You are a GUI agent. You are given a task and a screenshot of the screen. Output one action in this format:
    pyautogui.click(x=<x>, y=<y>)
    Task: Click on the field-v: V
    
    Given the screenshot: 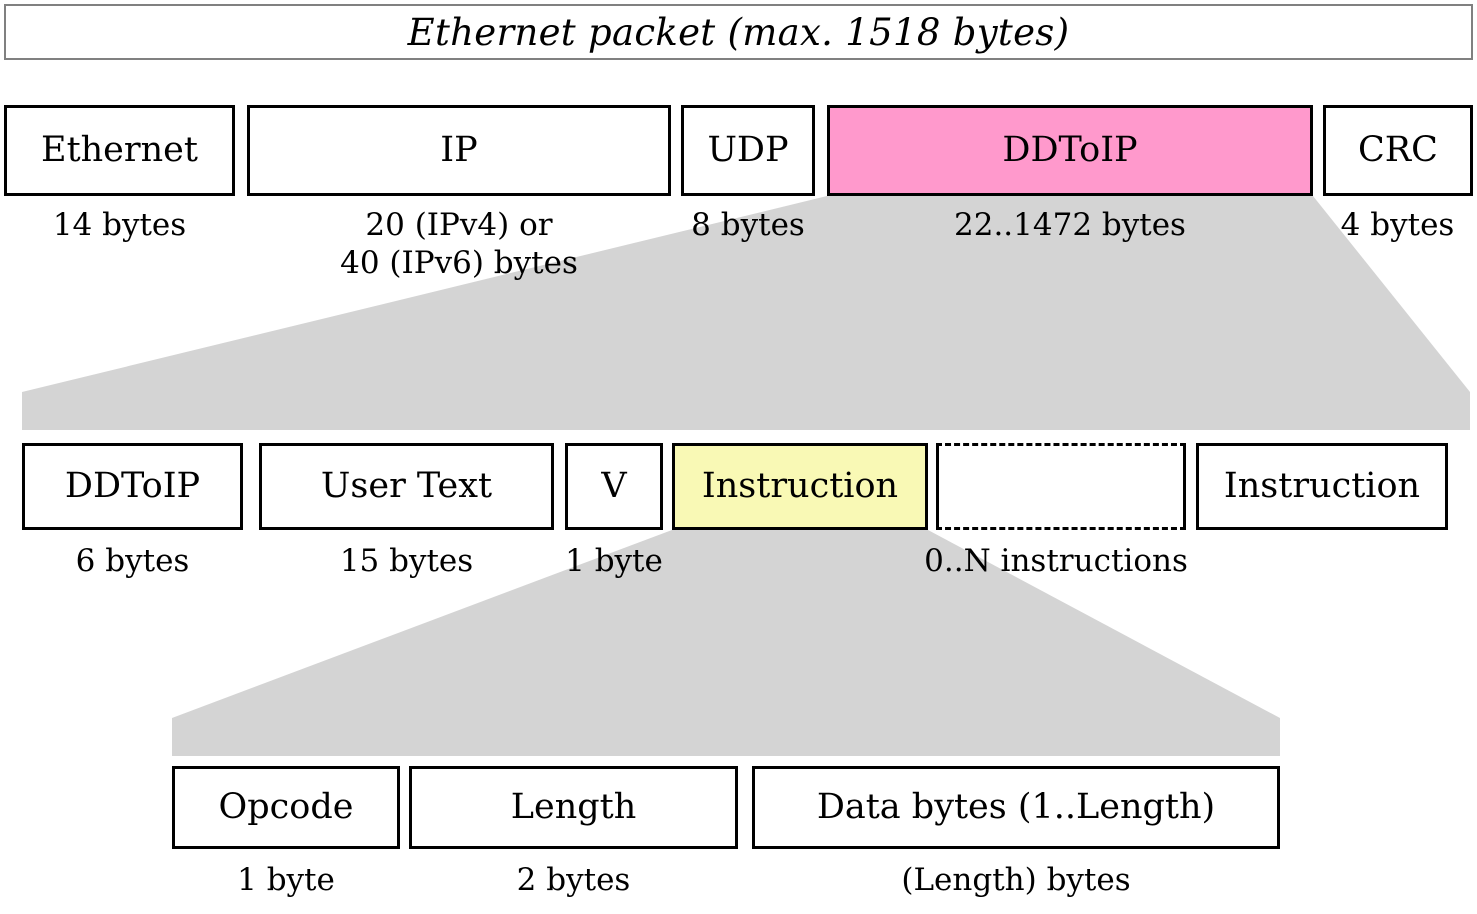 What is the action you would take?
    pyautogui.click(x=614, y=486)
    